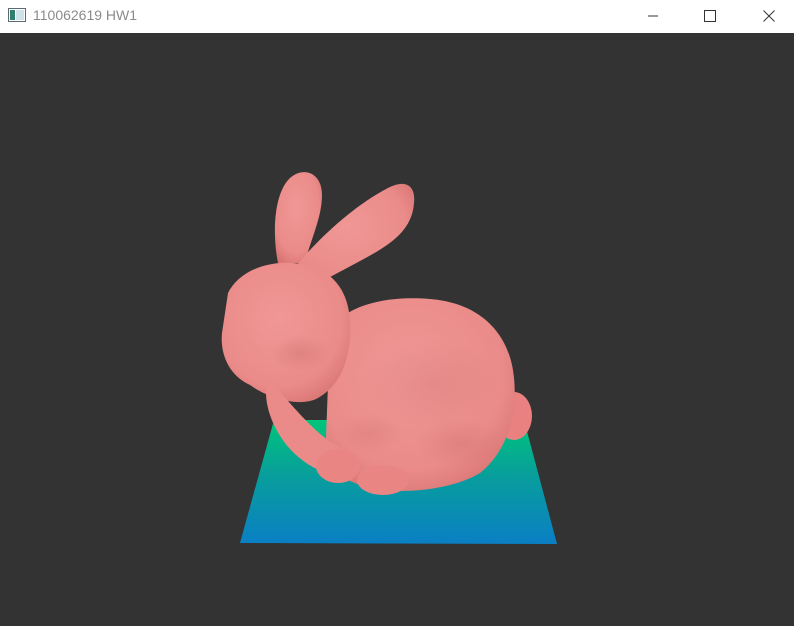  What do you see at coordinates (397, 17) in the screenshot?
I see `title-bar: 110062619 HW1` at bounding box center [397, 17].